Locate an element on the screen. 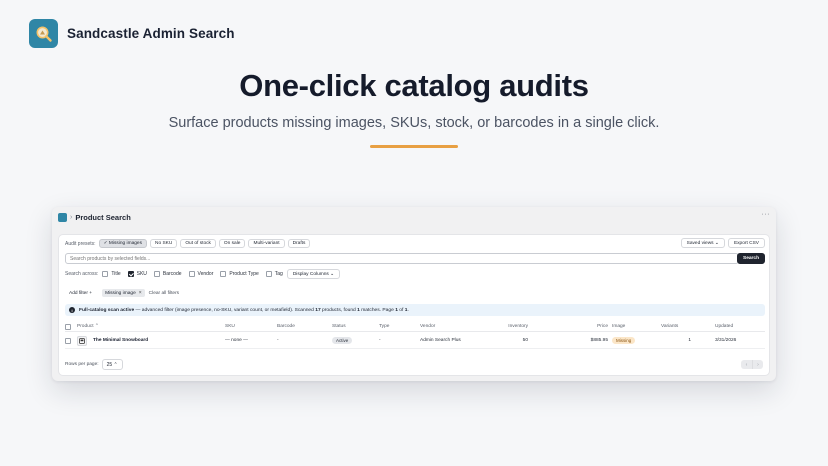  col-product: Product ⌃ is located at coordinates (88, 326).